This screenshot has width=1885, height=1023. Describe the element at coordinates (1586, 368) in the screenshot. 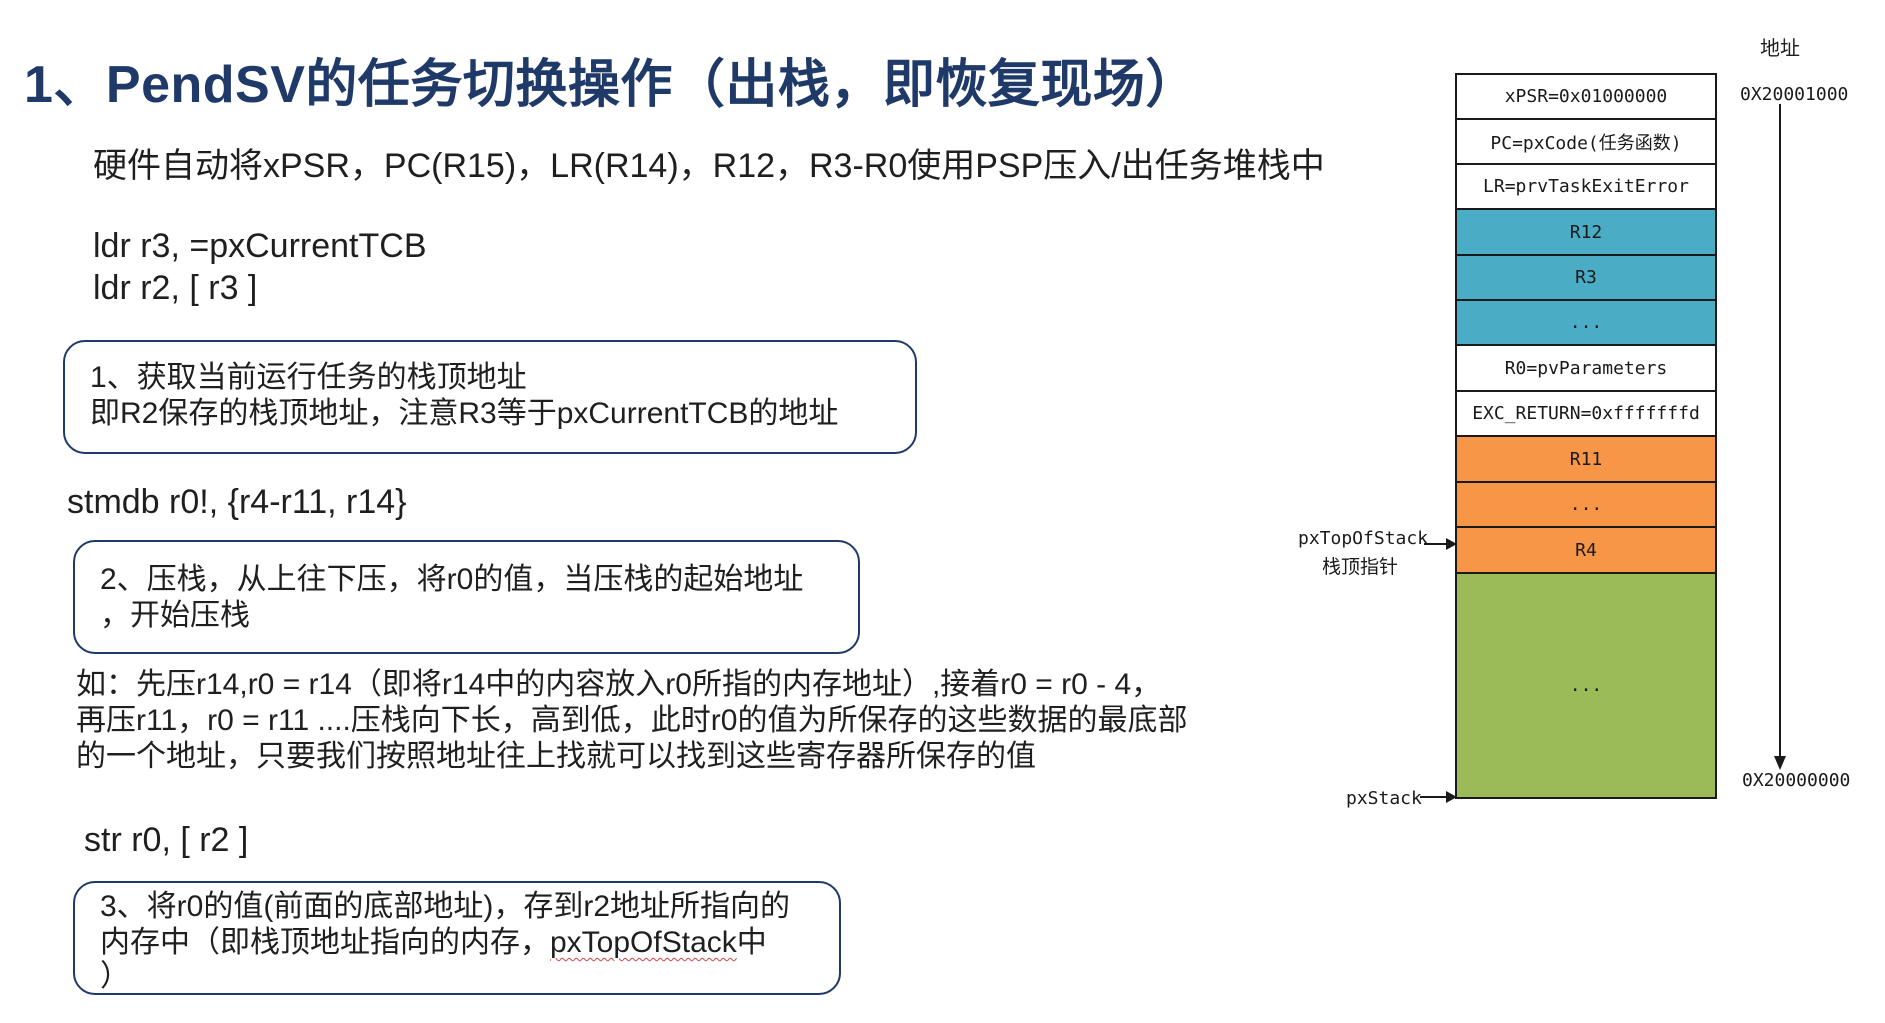

I see `stack-cell: R0=pvParameters` at that location.